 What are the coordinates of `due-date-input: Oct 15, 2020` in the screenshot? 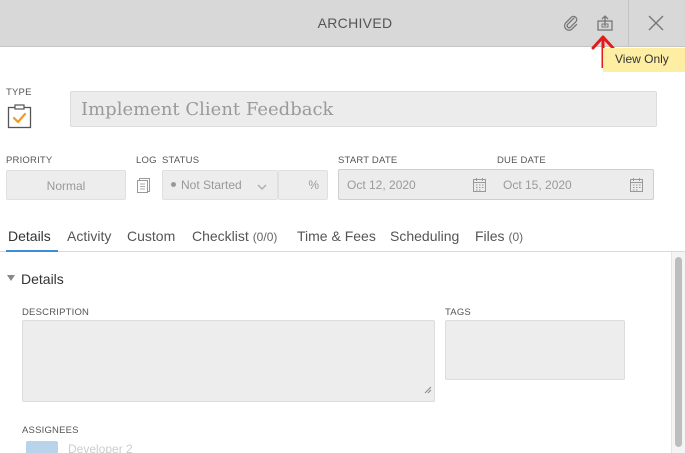 It's located at (537, 185).